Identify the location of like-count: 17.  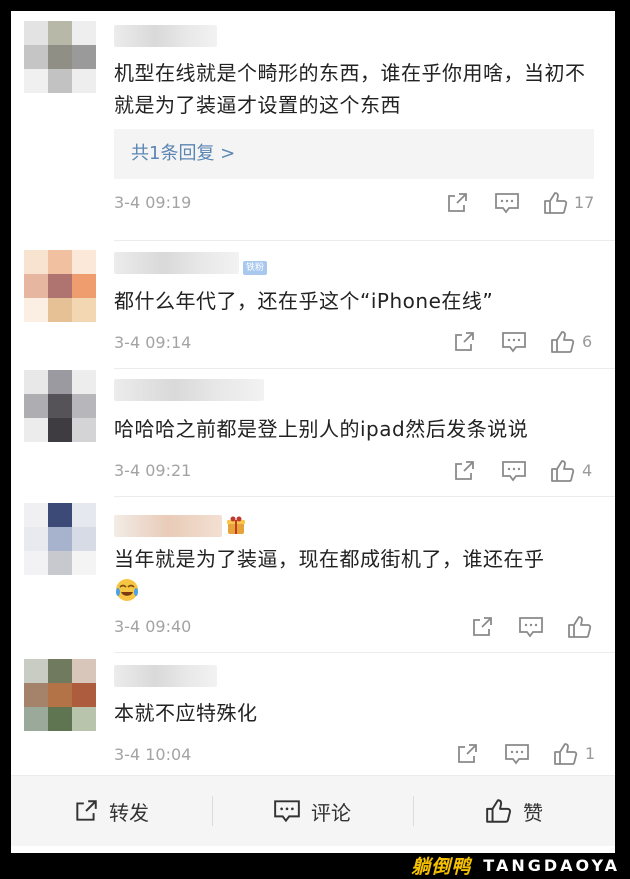
(584, 202).